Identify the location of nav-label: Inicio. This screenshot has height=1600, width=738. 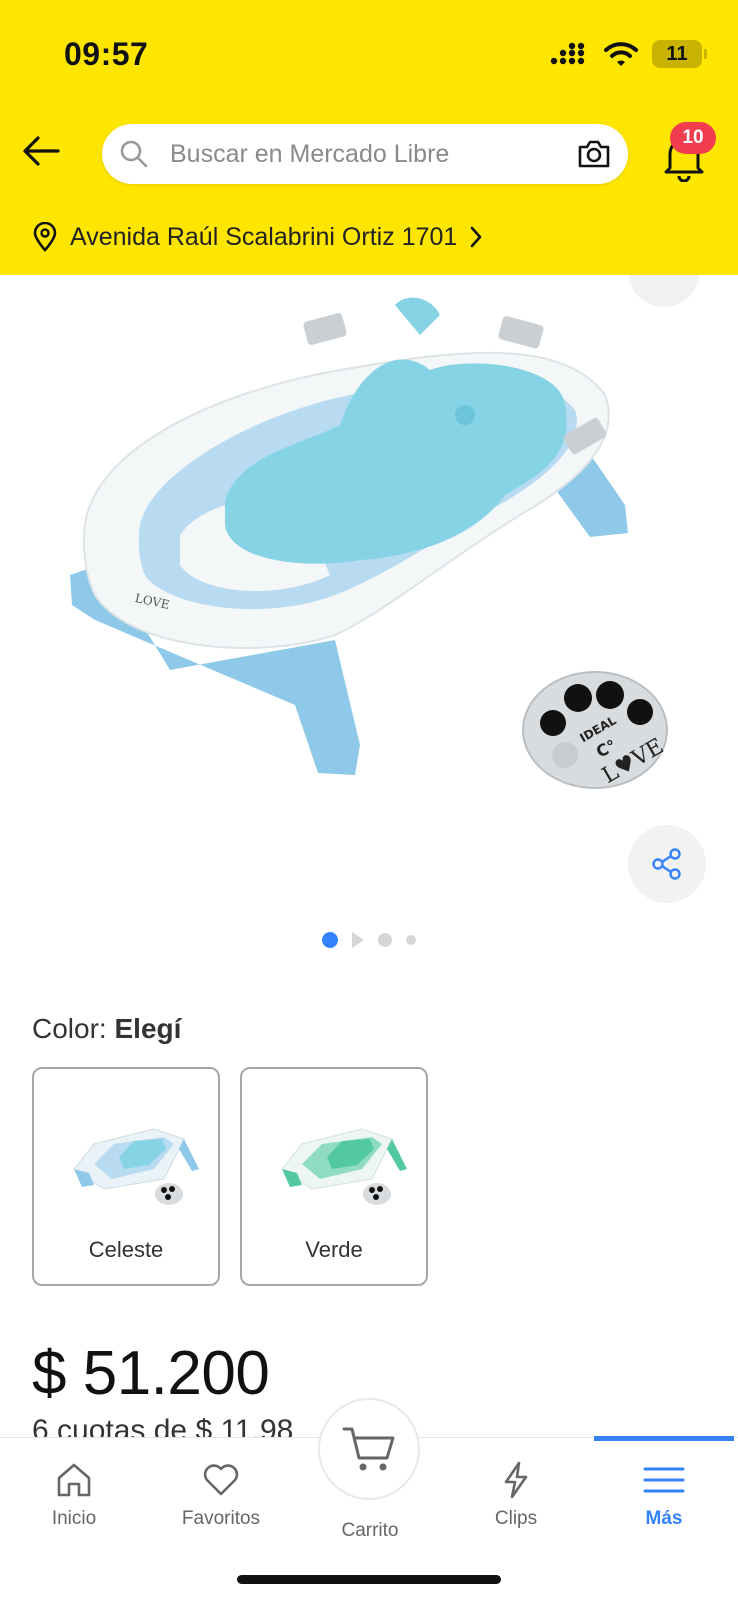
(74, 1518).